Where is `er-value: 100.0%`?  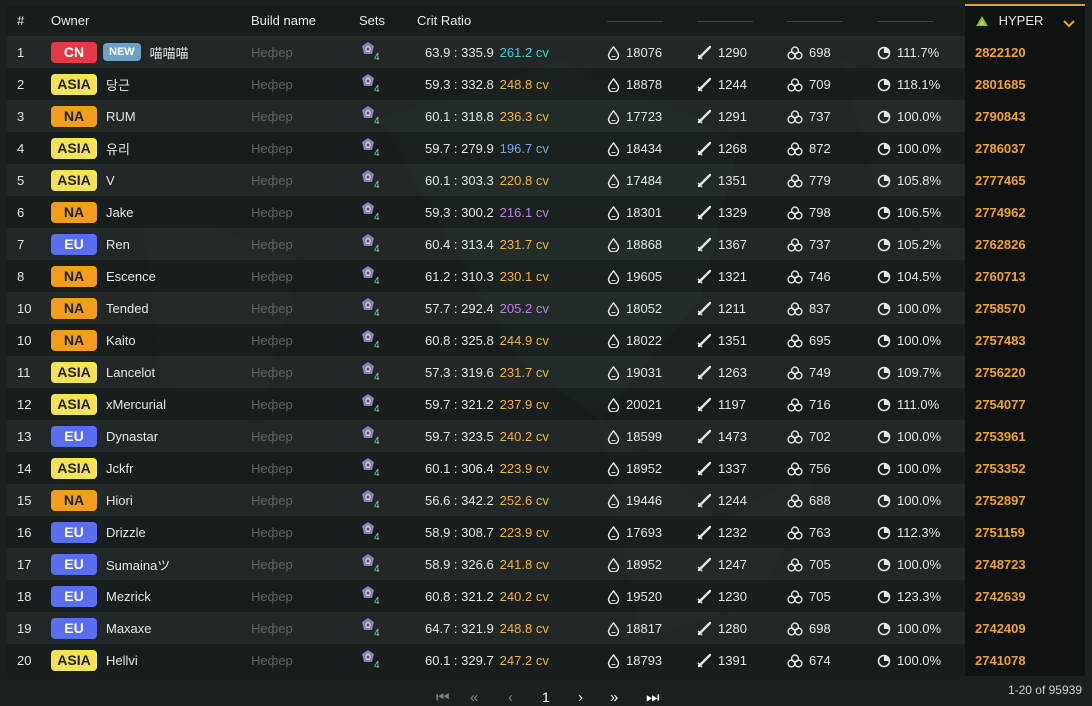
er-value: 100.0% is located at coordinates (919, 564).